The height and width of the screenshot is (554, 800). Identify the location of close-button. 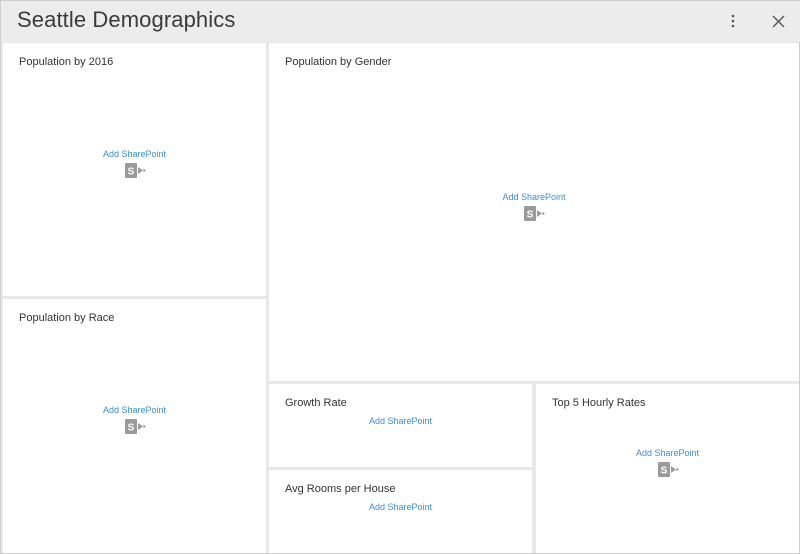
(778, 21).